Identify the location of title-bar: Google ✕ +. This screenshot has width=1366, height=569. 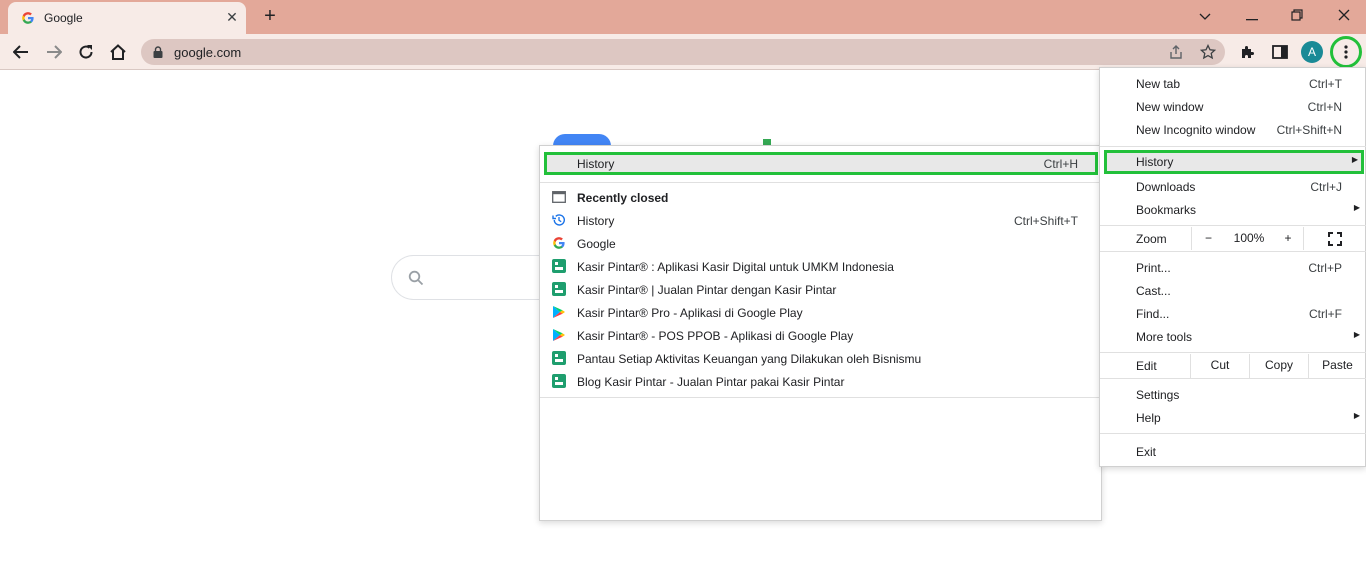
(683, 17).